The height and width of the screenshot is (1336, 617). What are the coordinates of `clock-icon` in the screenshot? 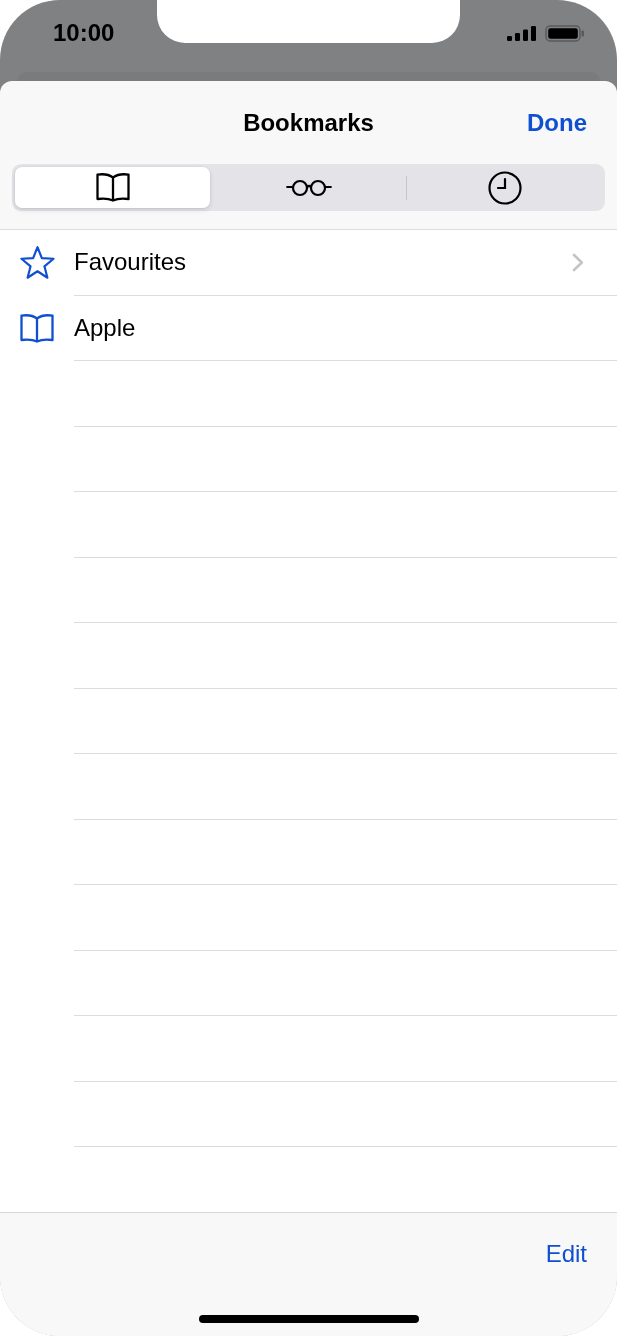 It's located at (504, 187).